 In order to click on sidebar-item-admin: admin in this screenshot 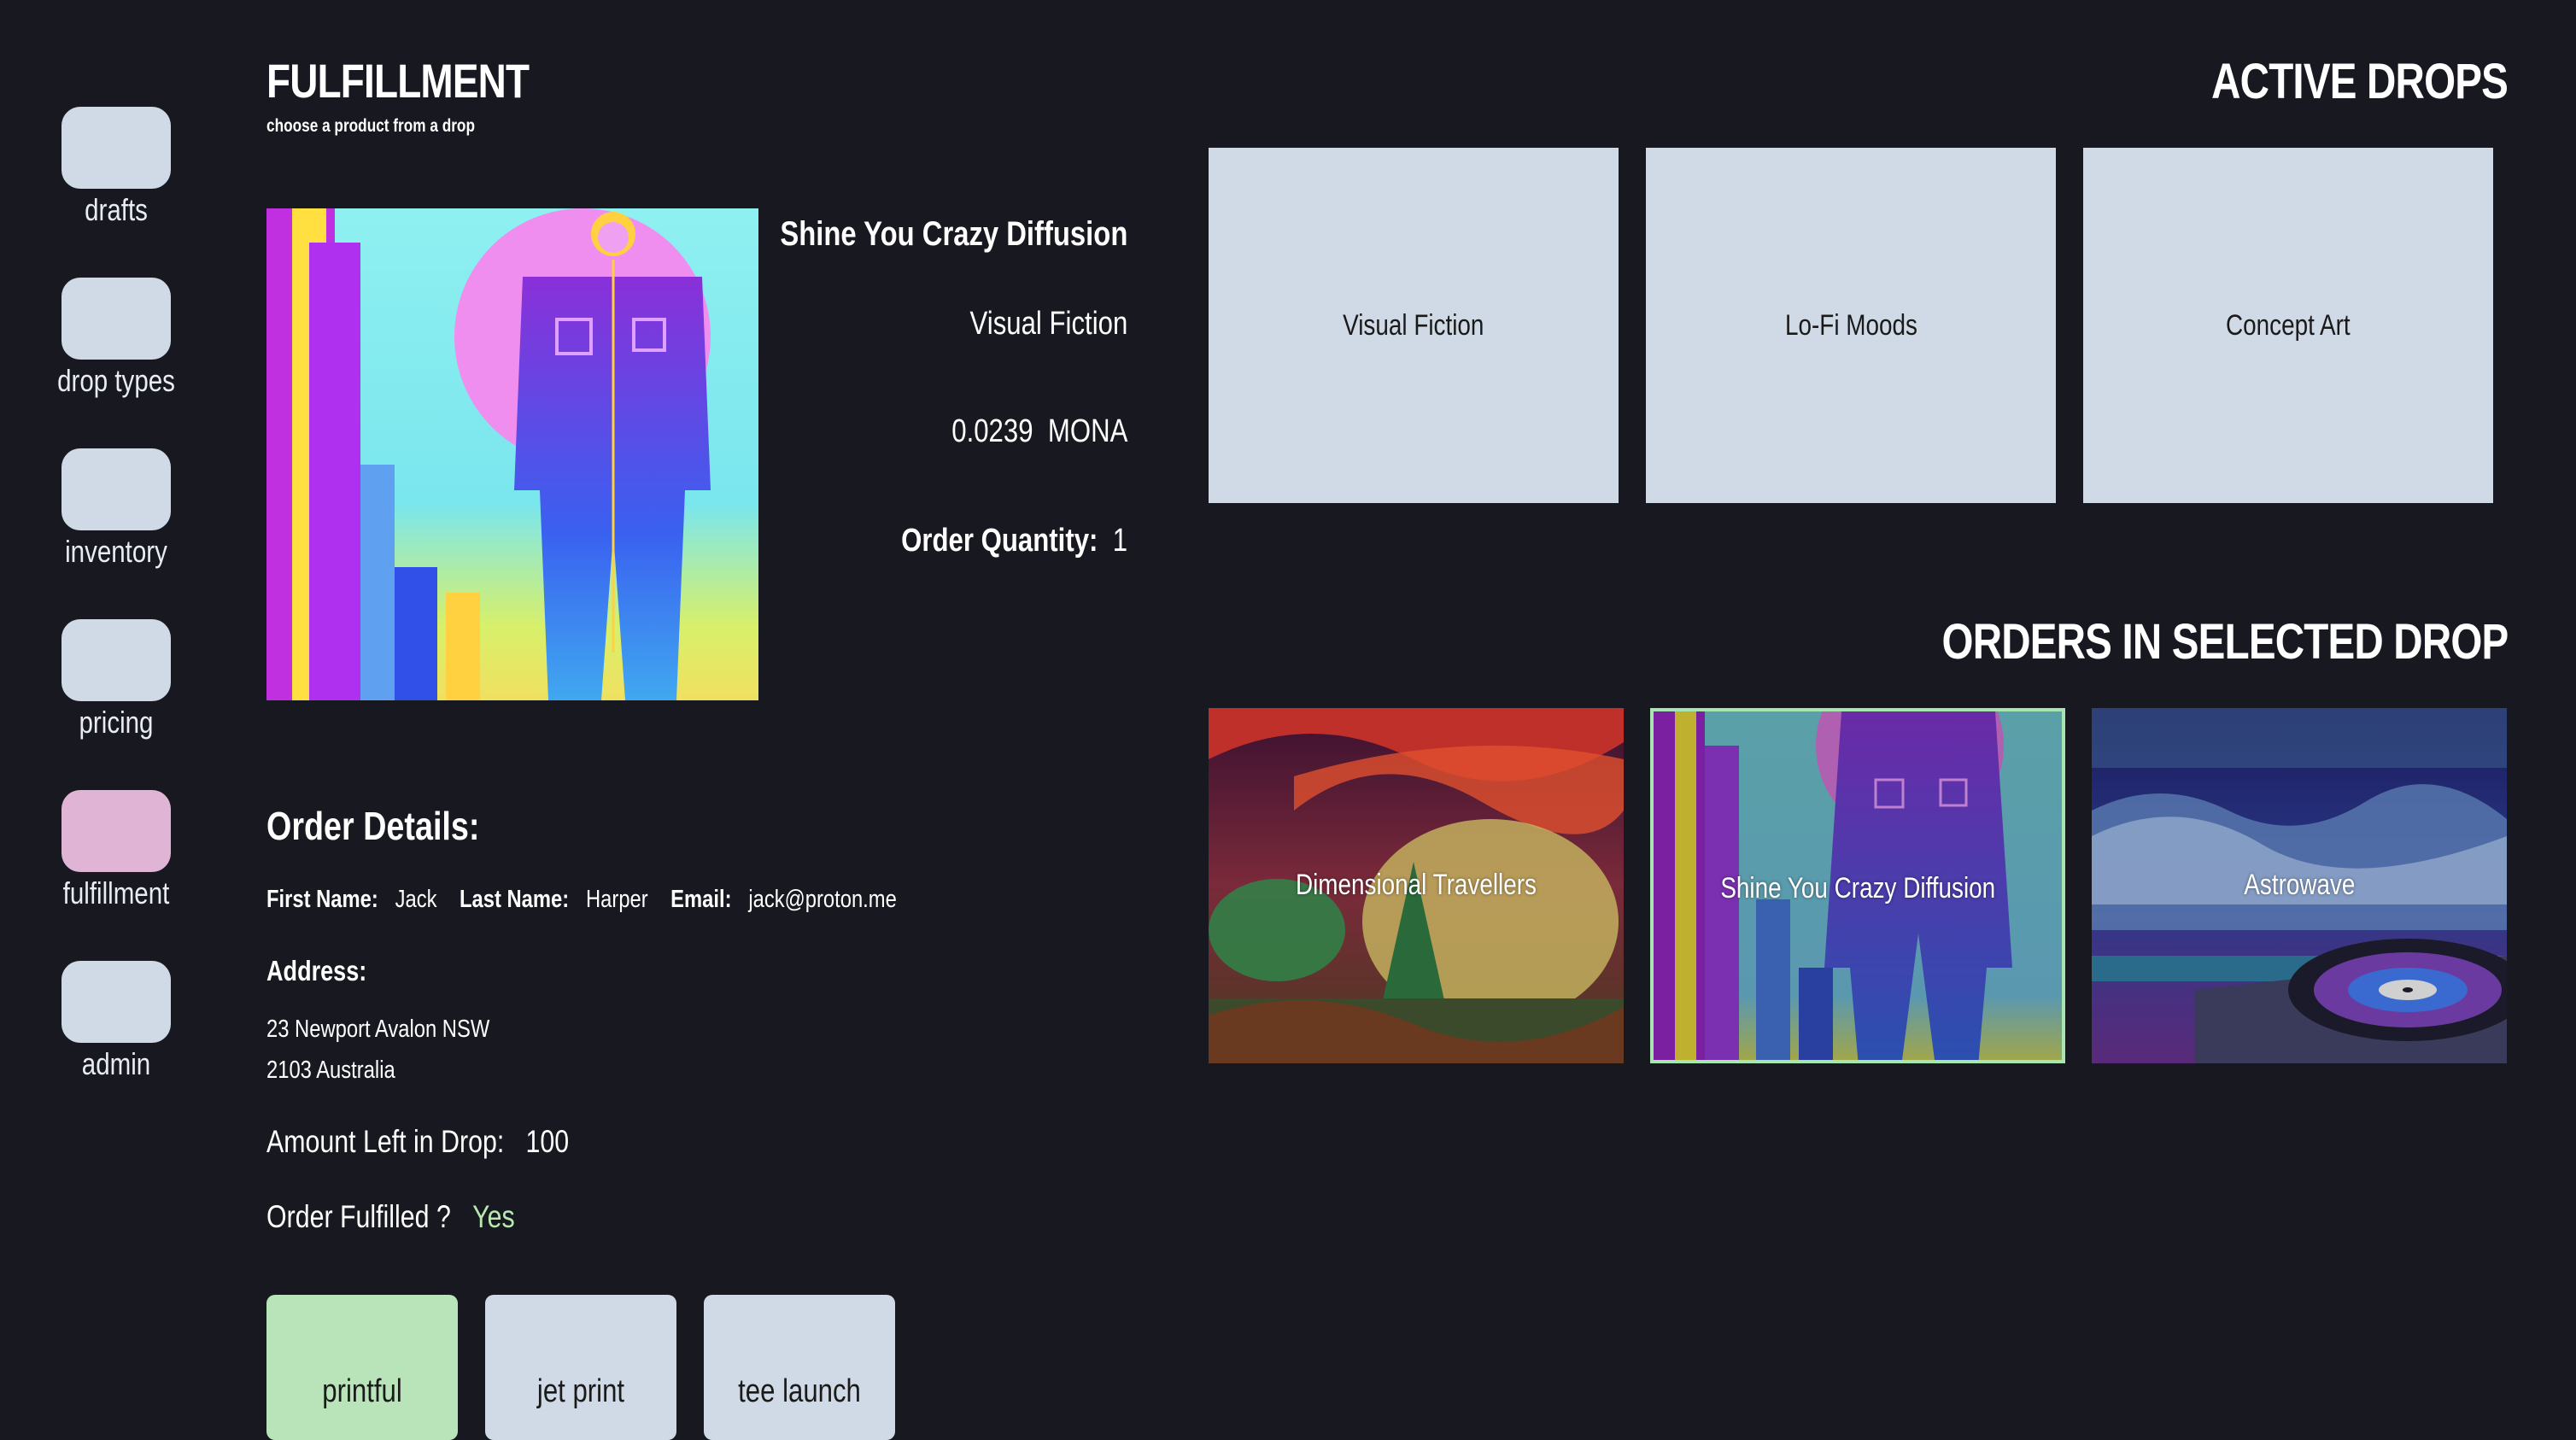, I will do `click(116, 1021)`.